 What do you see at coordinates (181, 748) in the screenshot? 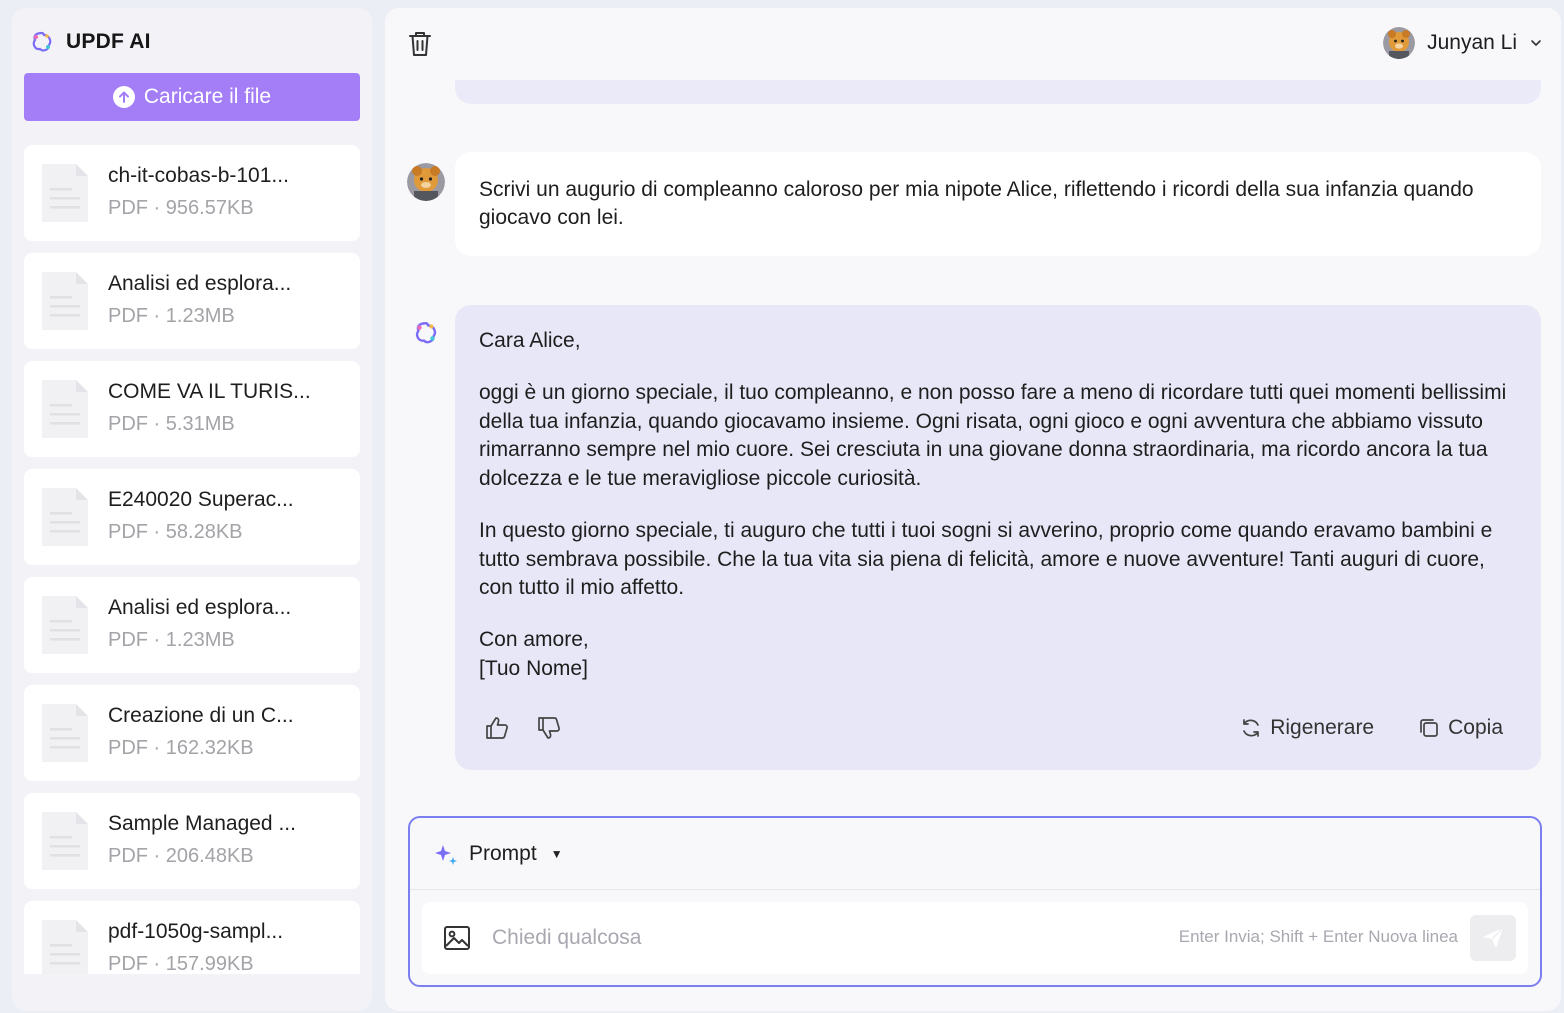
I see `file-meta: PDF · 162.32KB` at bounding box center [181, 748].